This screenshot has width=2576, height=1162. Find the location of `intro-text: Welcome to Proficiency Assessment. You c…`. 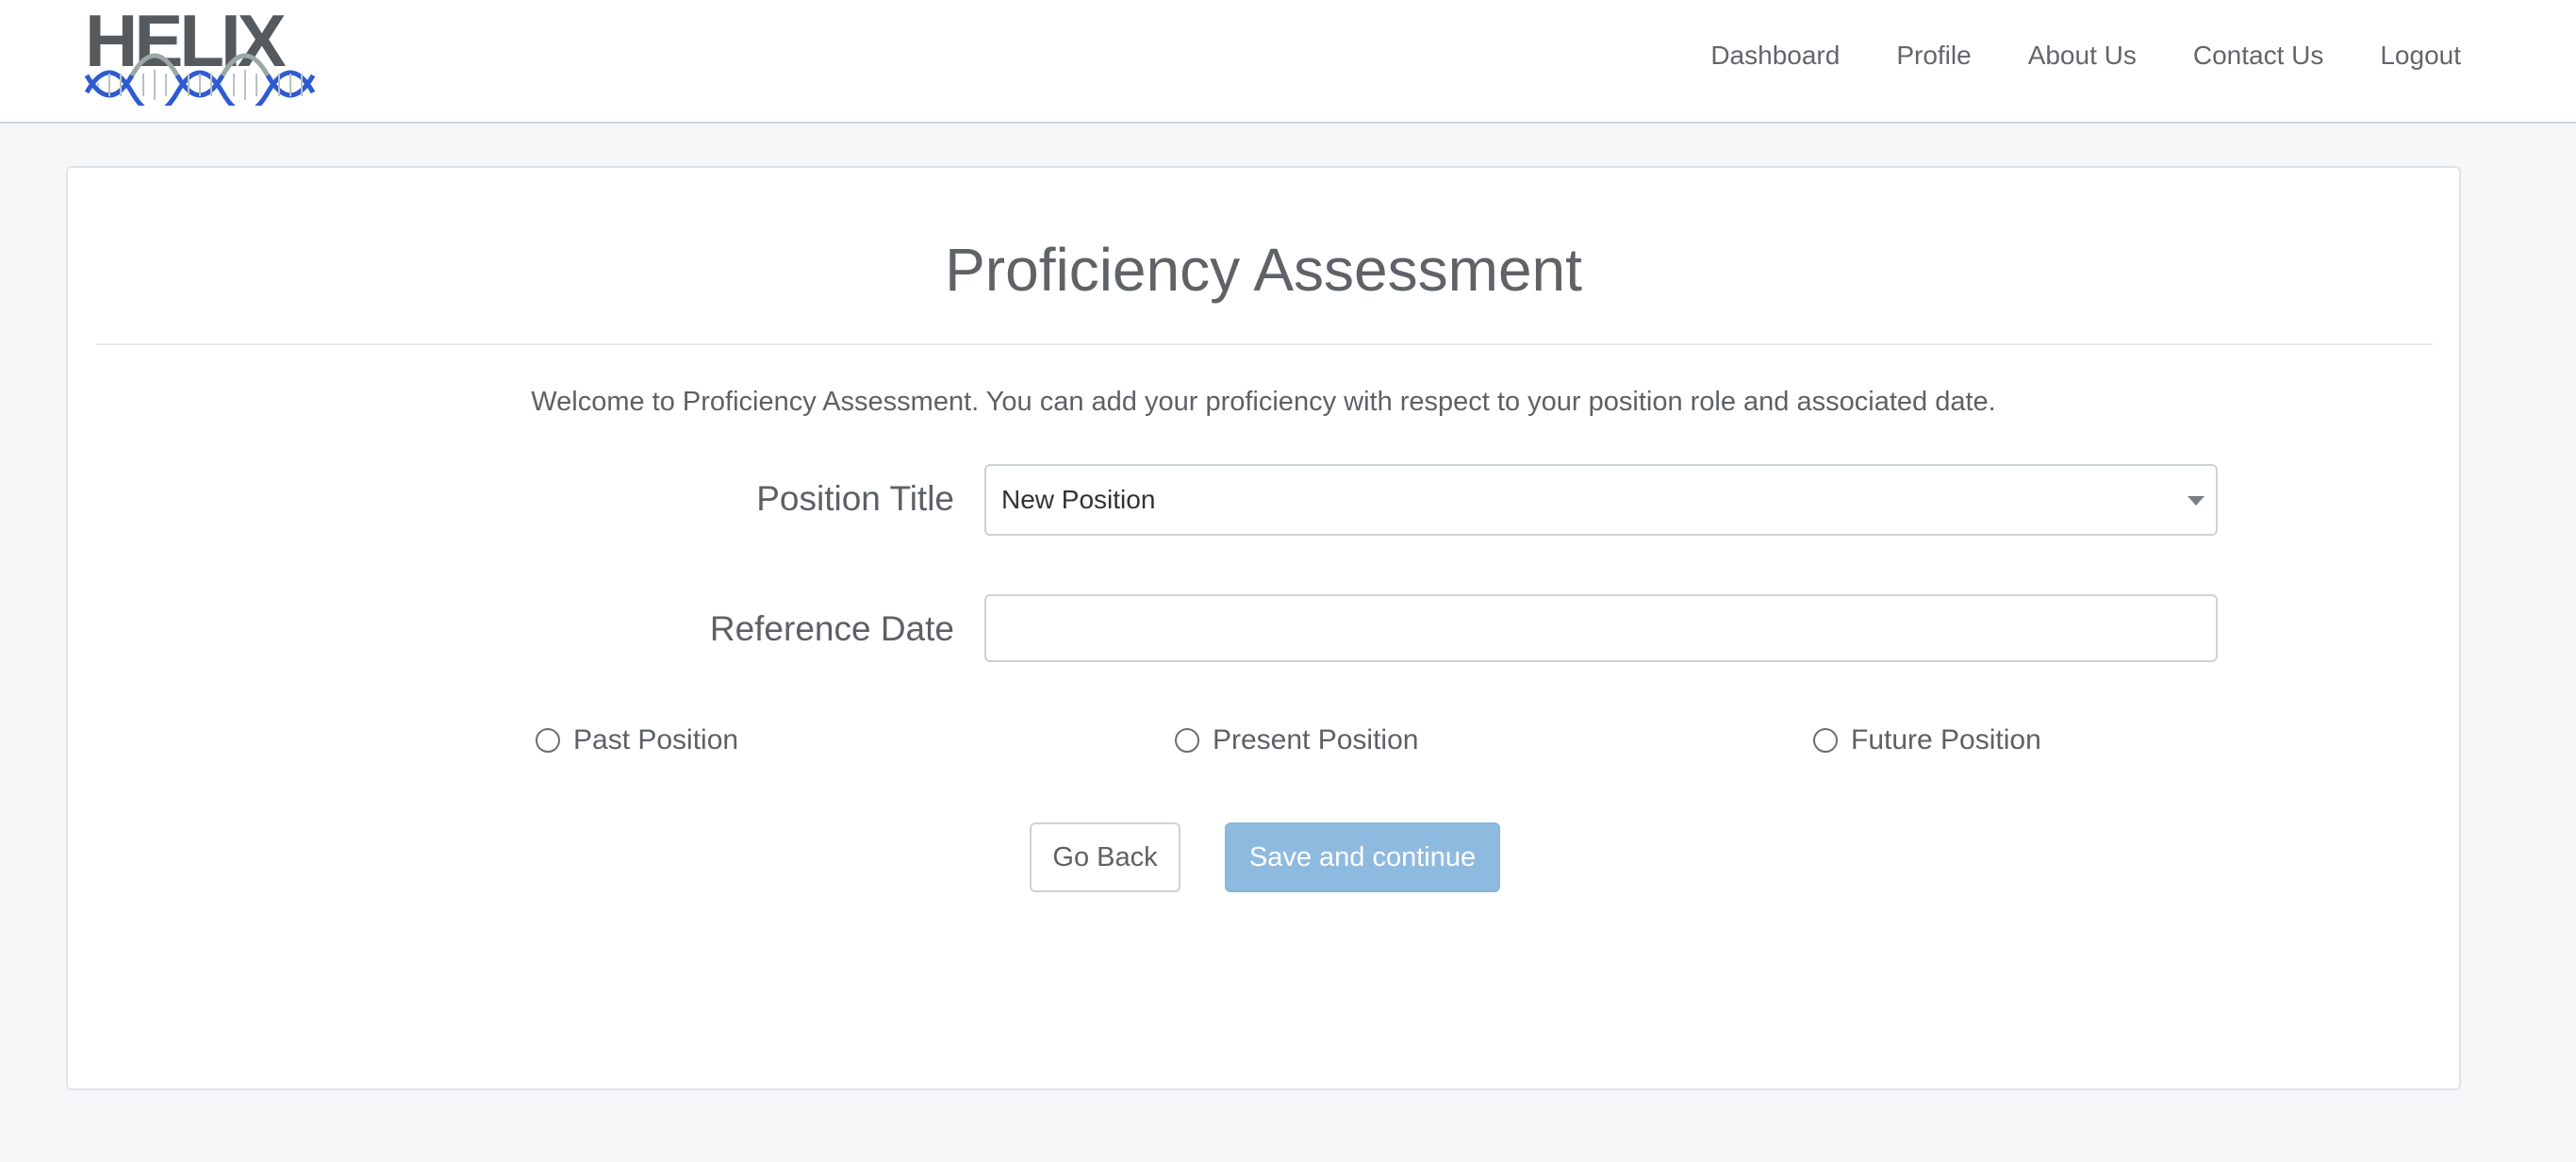

intro-text: Welcome to Proficiency Assessment. You c… is located at coordinates (1263, 402).